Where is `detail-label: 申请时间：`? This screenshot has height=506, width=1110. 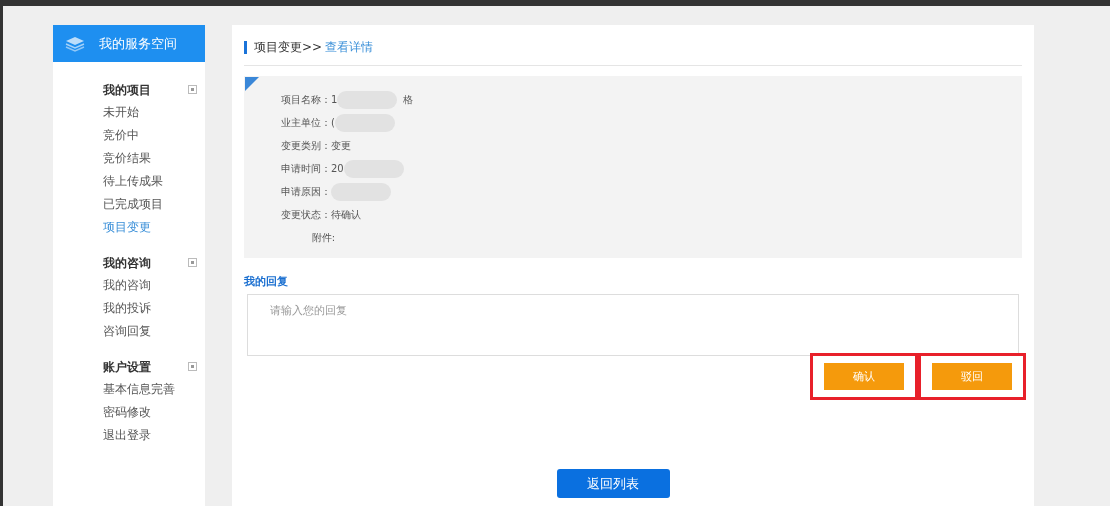
detail-label: 申请时间： is located at coordinates (306, 169).